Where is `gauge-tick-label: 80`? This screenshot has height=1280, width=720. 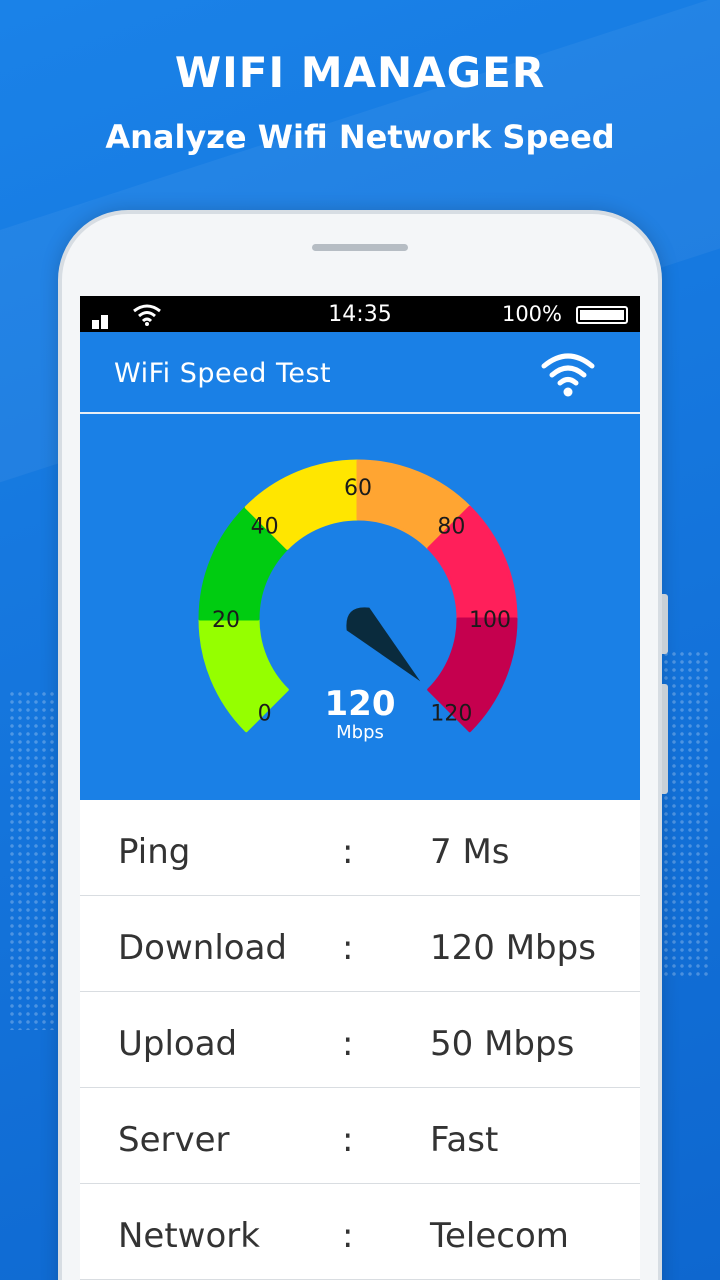 gauge-tick-label: 80 is located at coordinates (451, 527).